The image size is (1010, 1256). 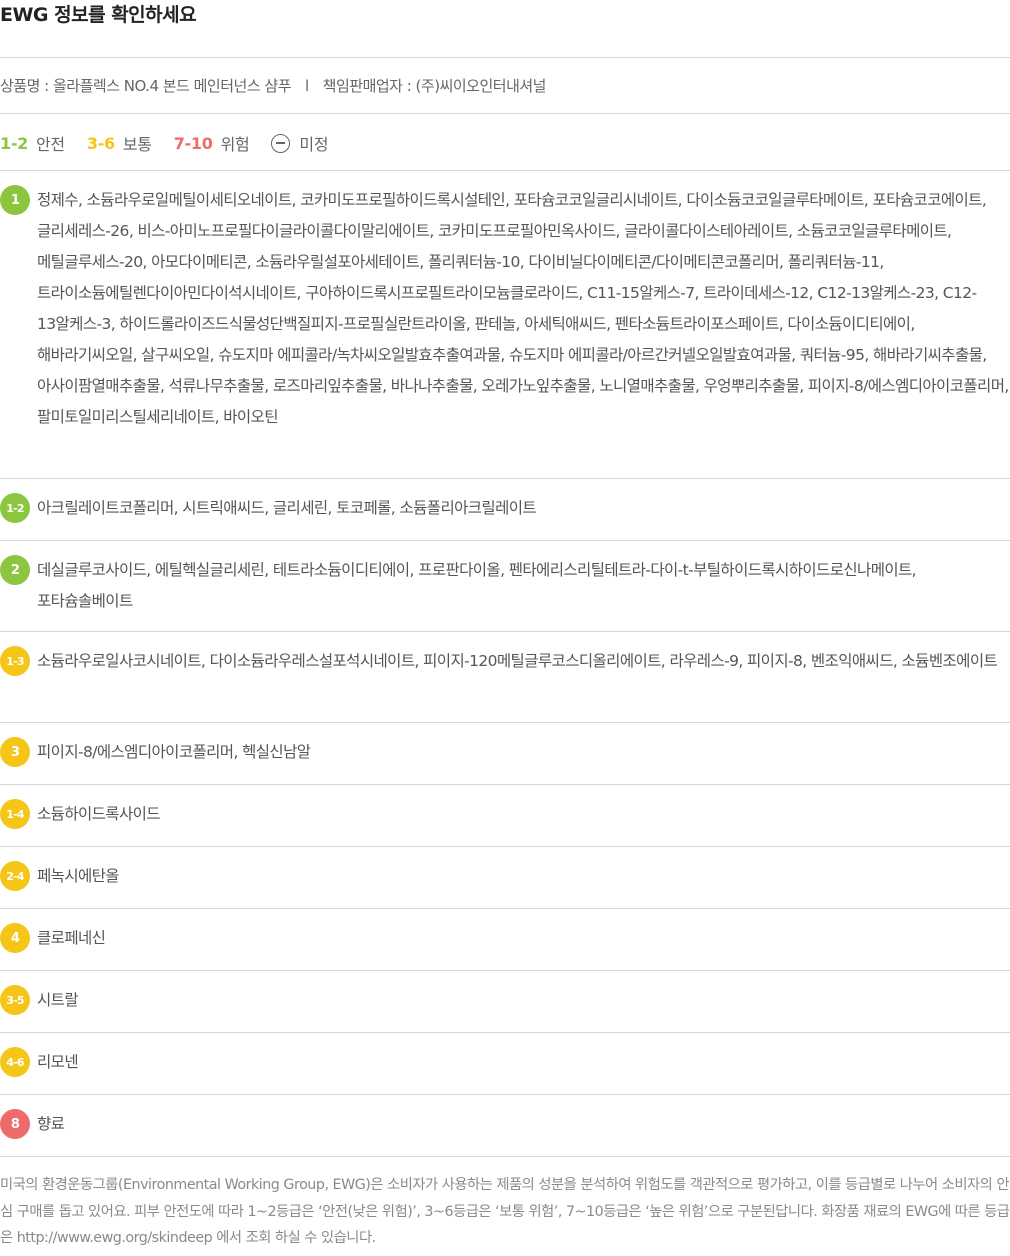 I want to click on legend-danger: 7-10 위험, so click(x=212, y=143).